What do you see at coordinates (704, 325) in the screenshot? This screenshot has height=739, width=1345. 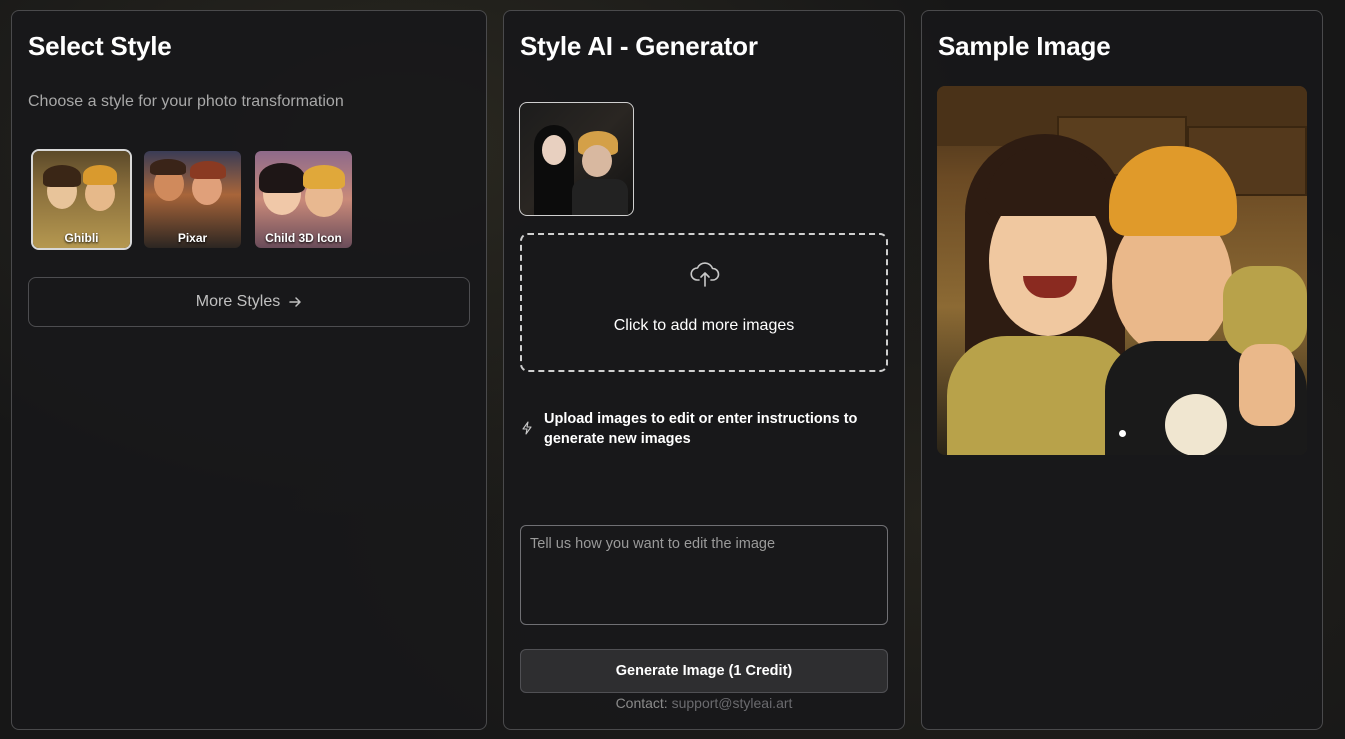 I see `dropzone-text: Click to add more images` at bounding box center [704, 325].